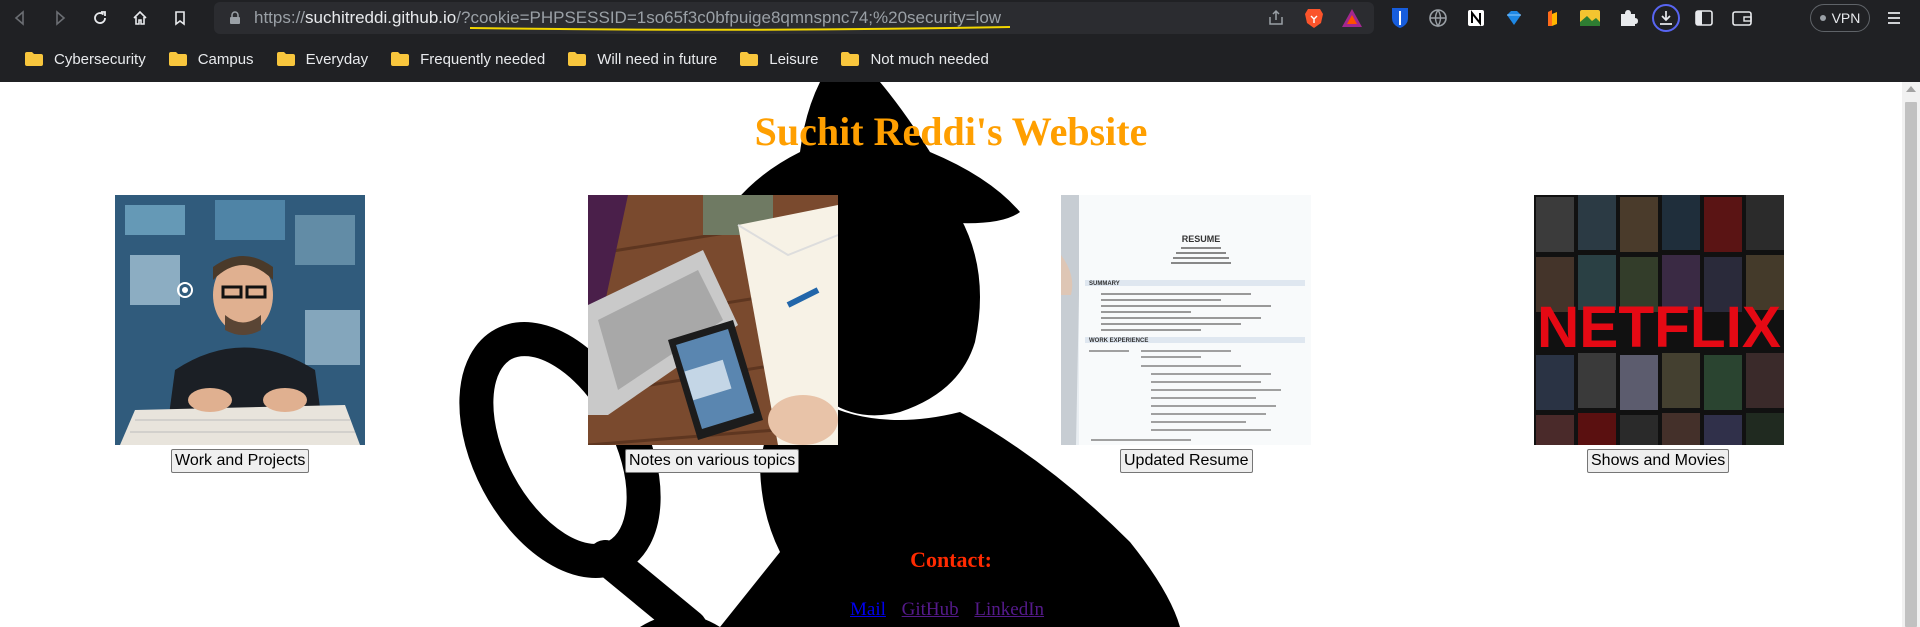 The height and width of the screenshot is (627, 1920). What do you see at coordinates (1201, 239) in the screenshot?
I see `resume-heading: RESUME` at bounding box center [1201, 239].